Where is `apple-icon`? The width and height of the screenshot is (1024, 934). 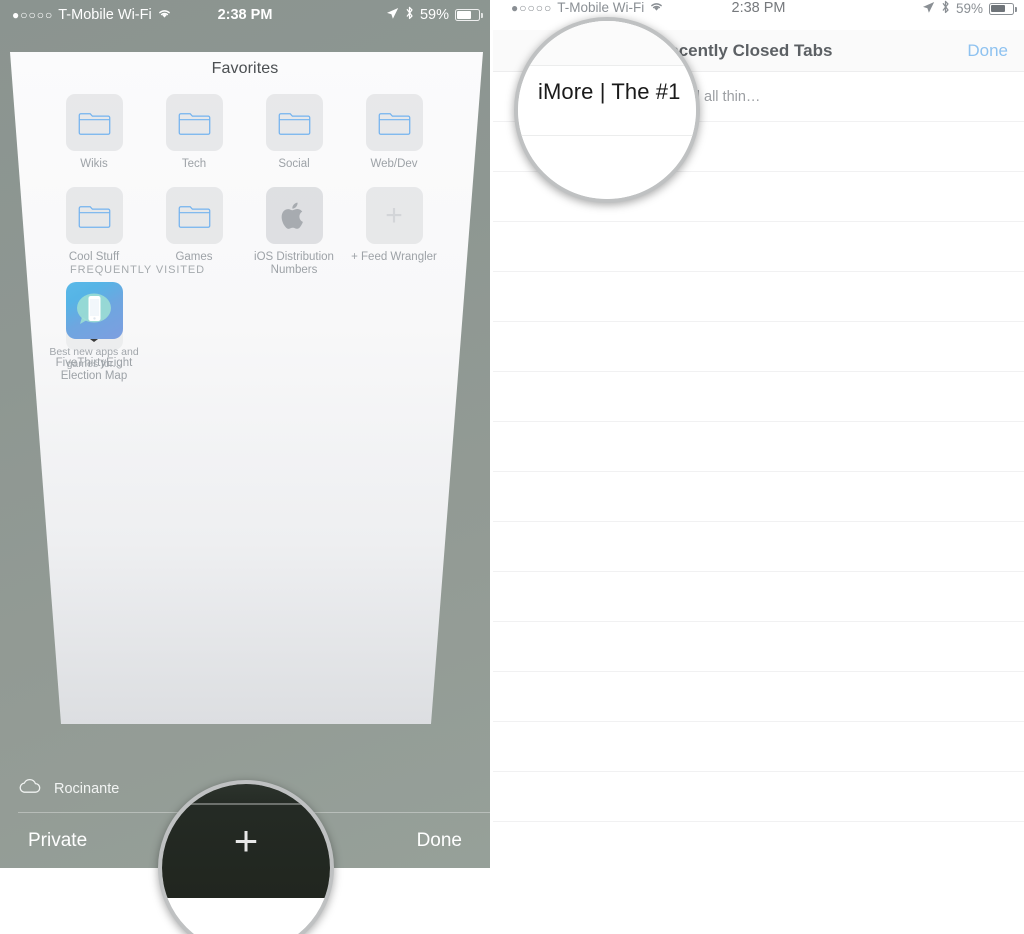
apple-icon is located at coordinates (292, 215).